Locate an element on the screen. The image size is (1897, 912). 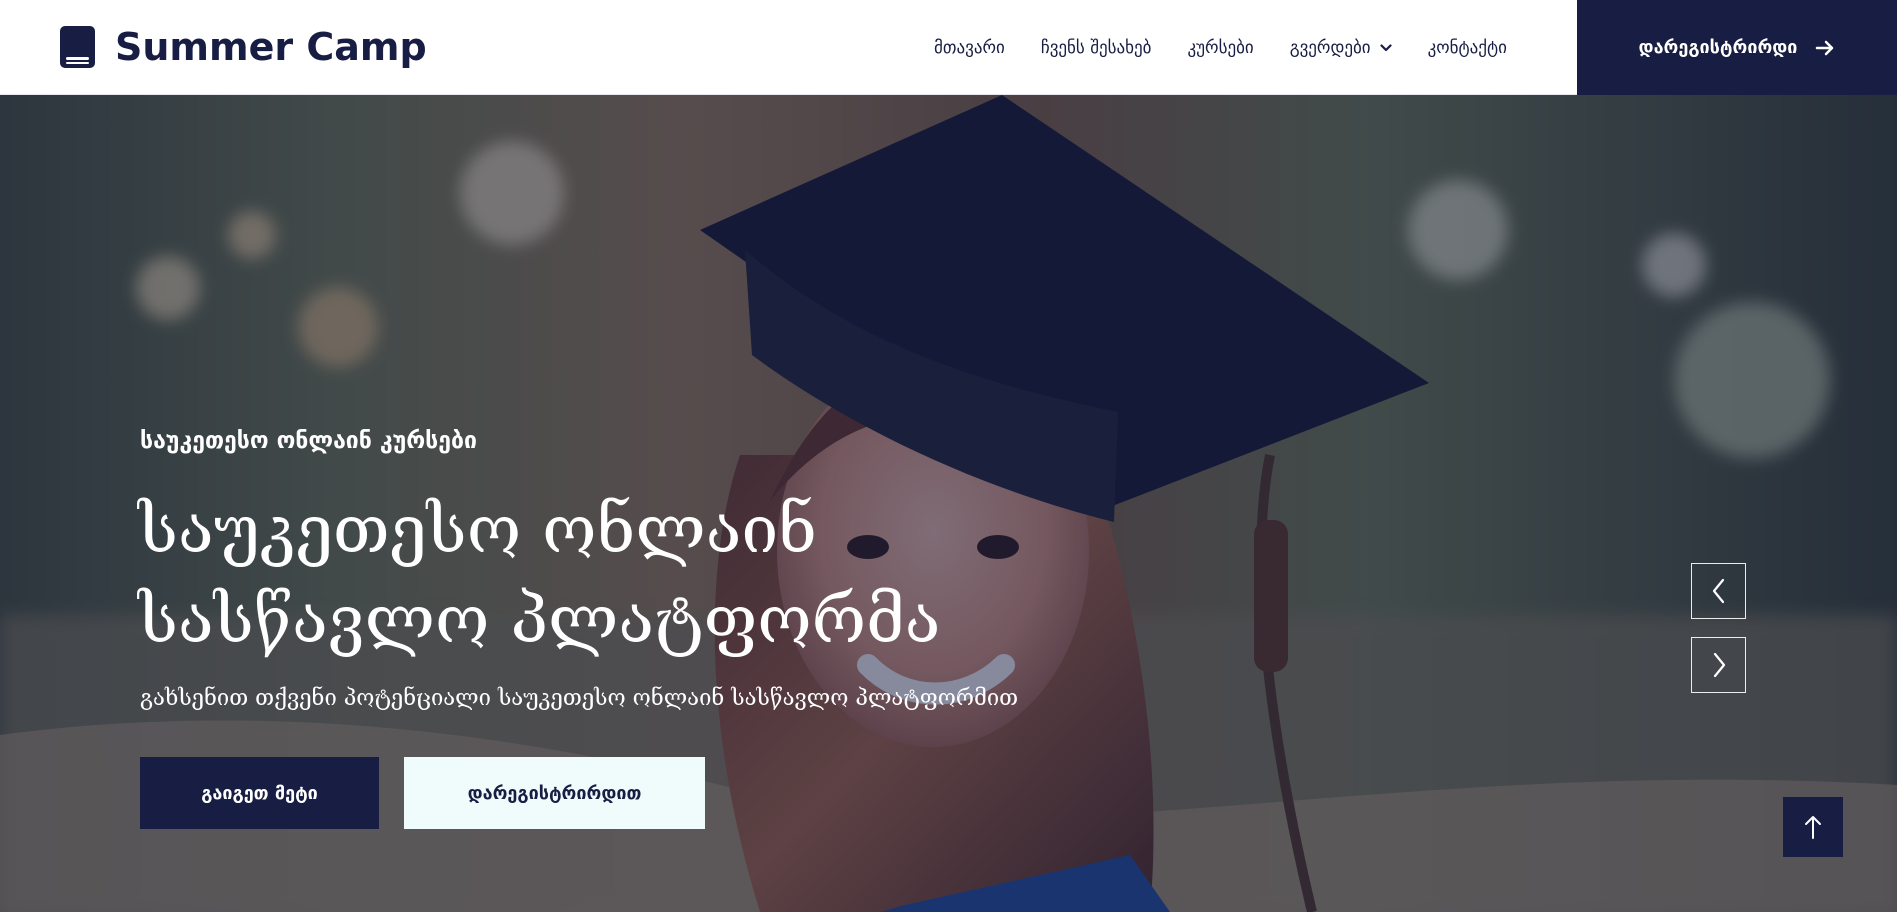
nav-item-home: მთავარი is located at coordinates (969, 48).